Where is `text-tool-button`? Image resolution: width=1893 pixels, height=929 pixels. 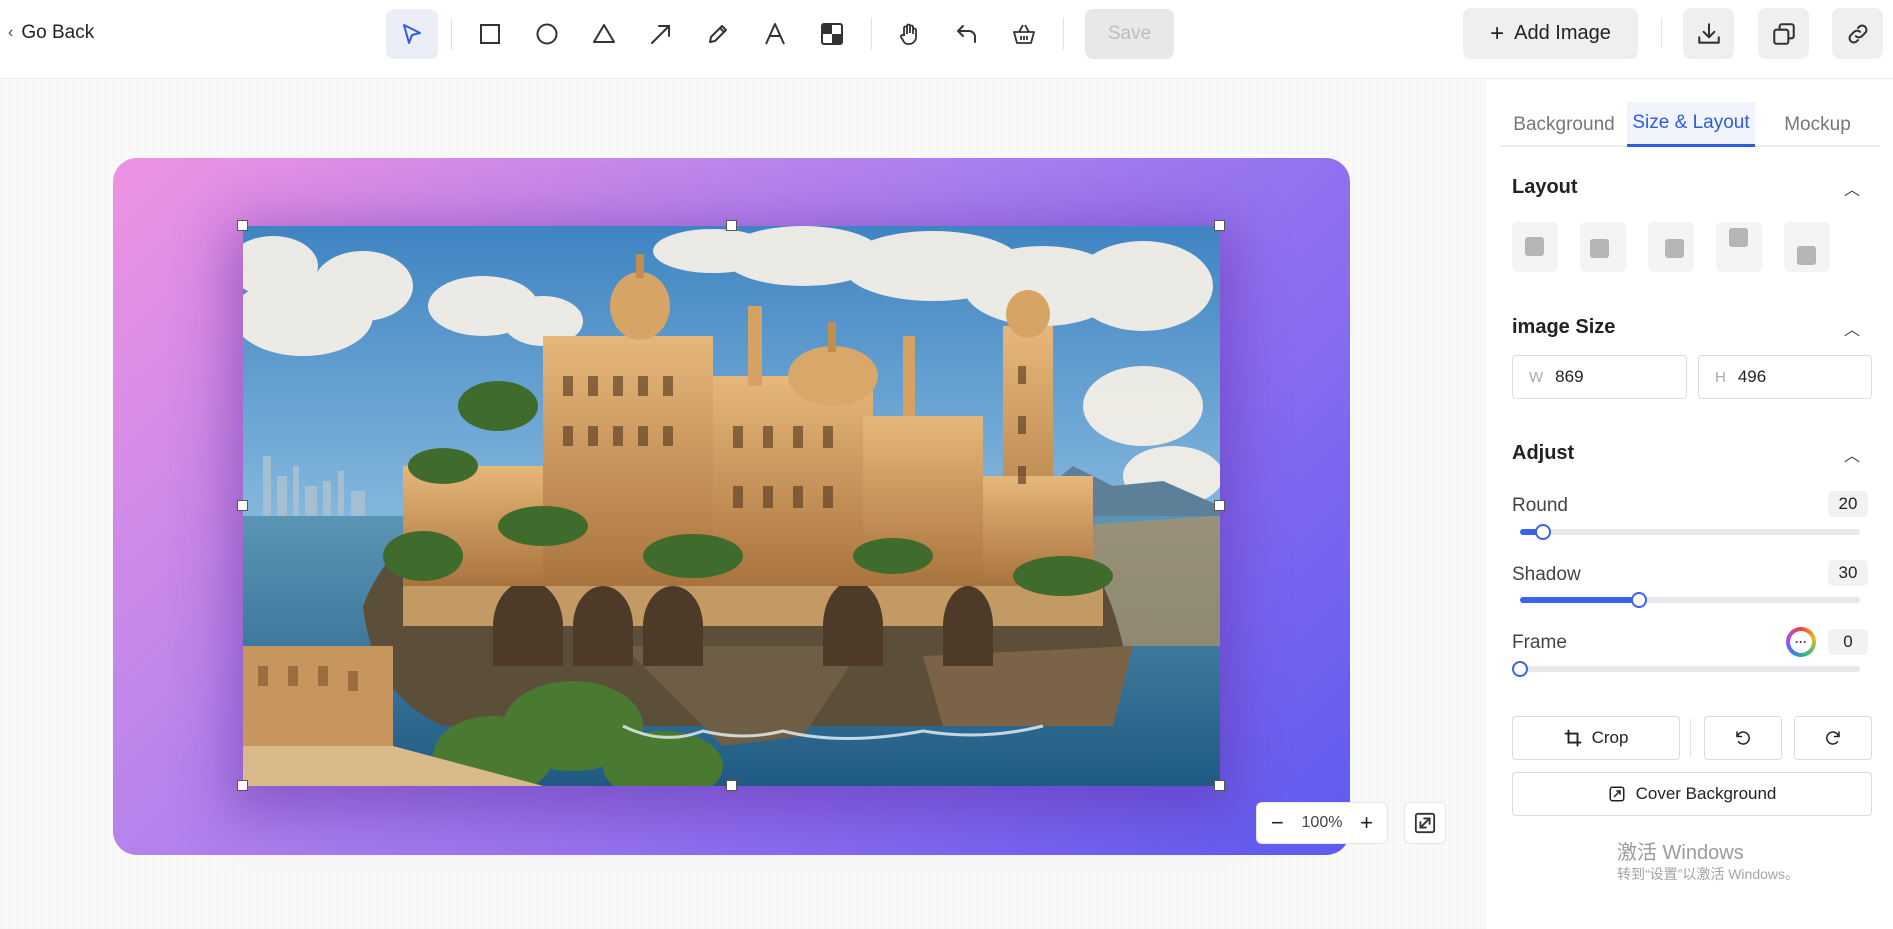
text-tool-button is located at coordinates (775, 34).